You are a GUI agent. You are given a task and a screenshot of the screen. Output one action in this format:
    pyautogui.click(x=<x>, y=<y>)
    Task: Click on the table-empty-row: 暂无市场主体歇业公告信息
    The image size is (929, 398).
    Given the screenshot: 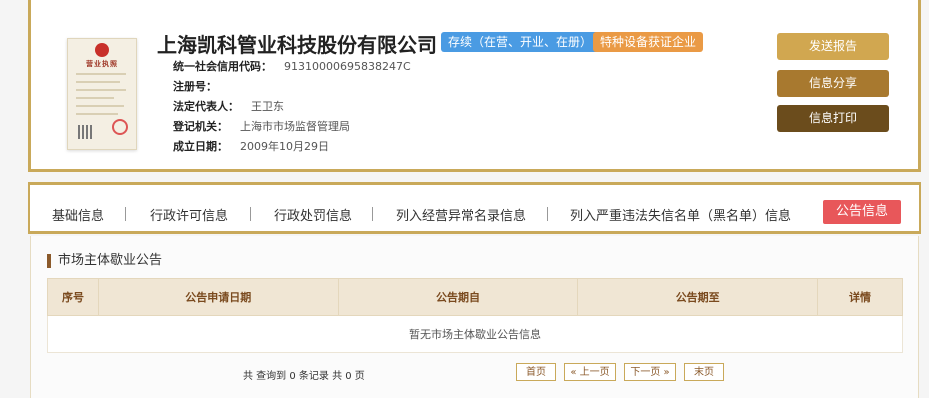 What is the action you would take?
    pyautogui.click(x=475, y=334)
    